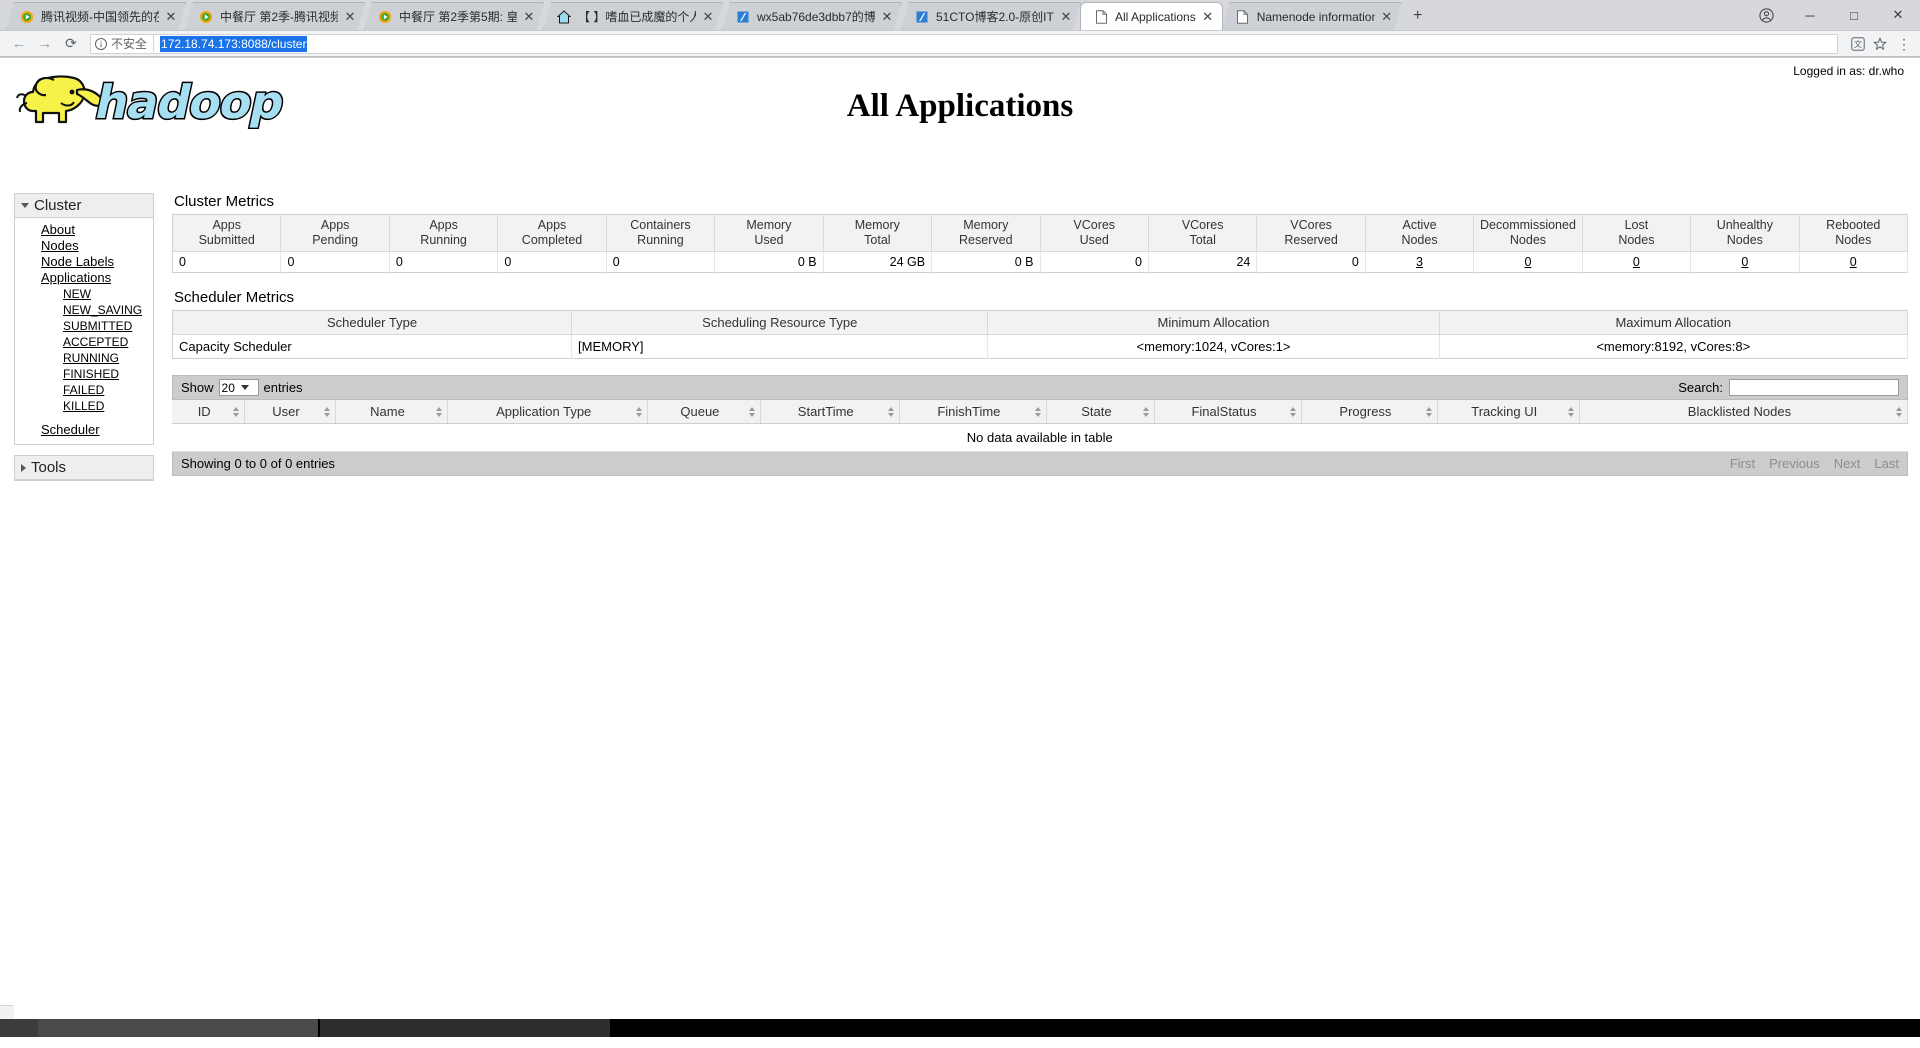 This screenshot has height=1048, width=1920. What do you see at coordinates (84, 342) in the screenshot?
I see `sidebar-item-accepted: ACCEPTED` at bounding box center [84, 342].